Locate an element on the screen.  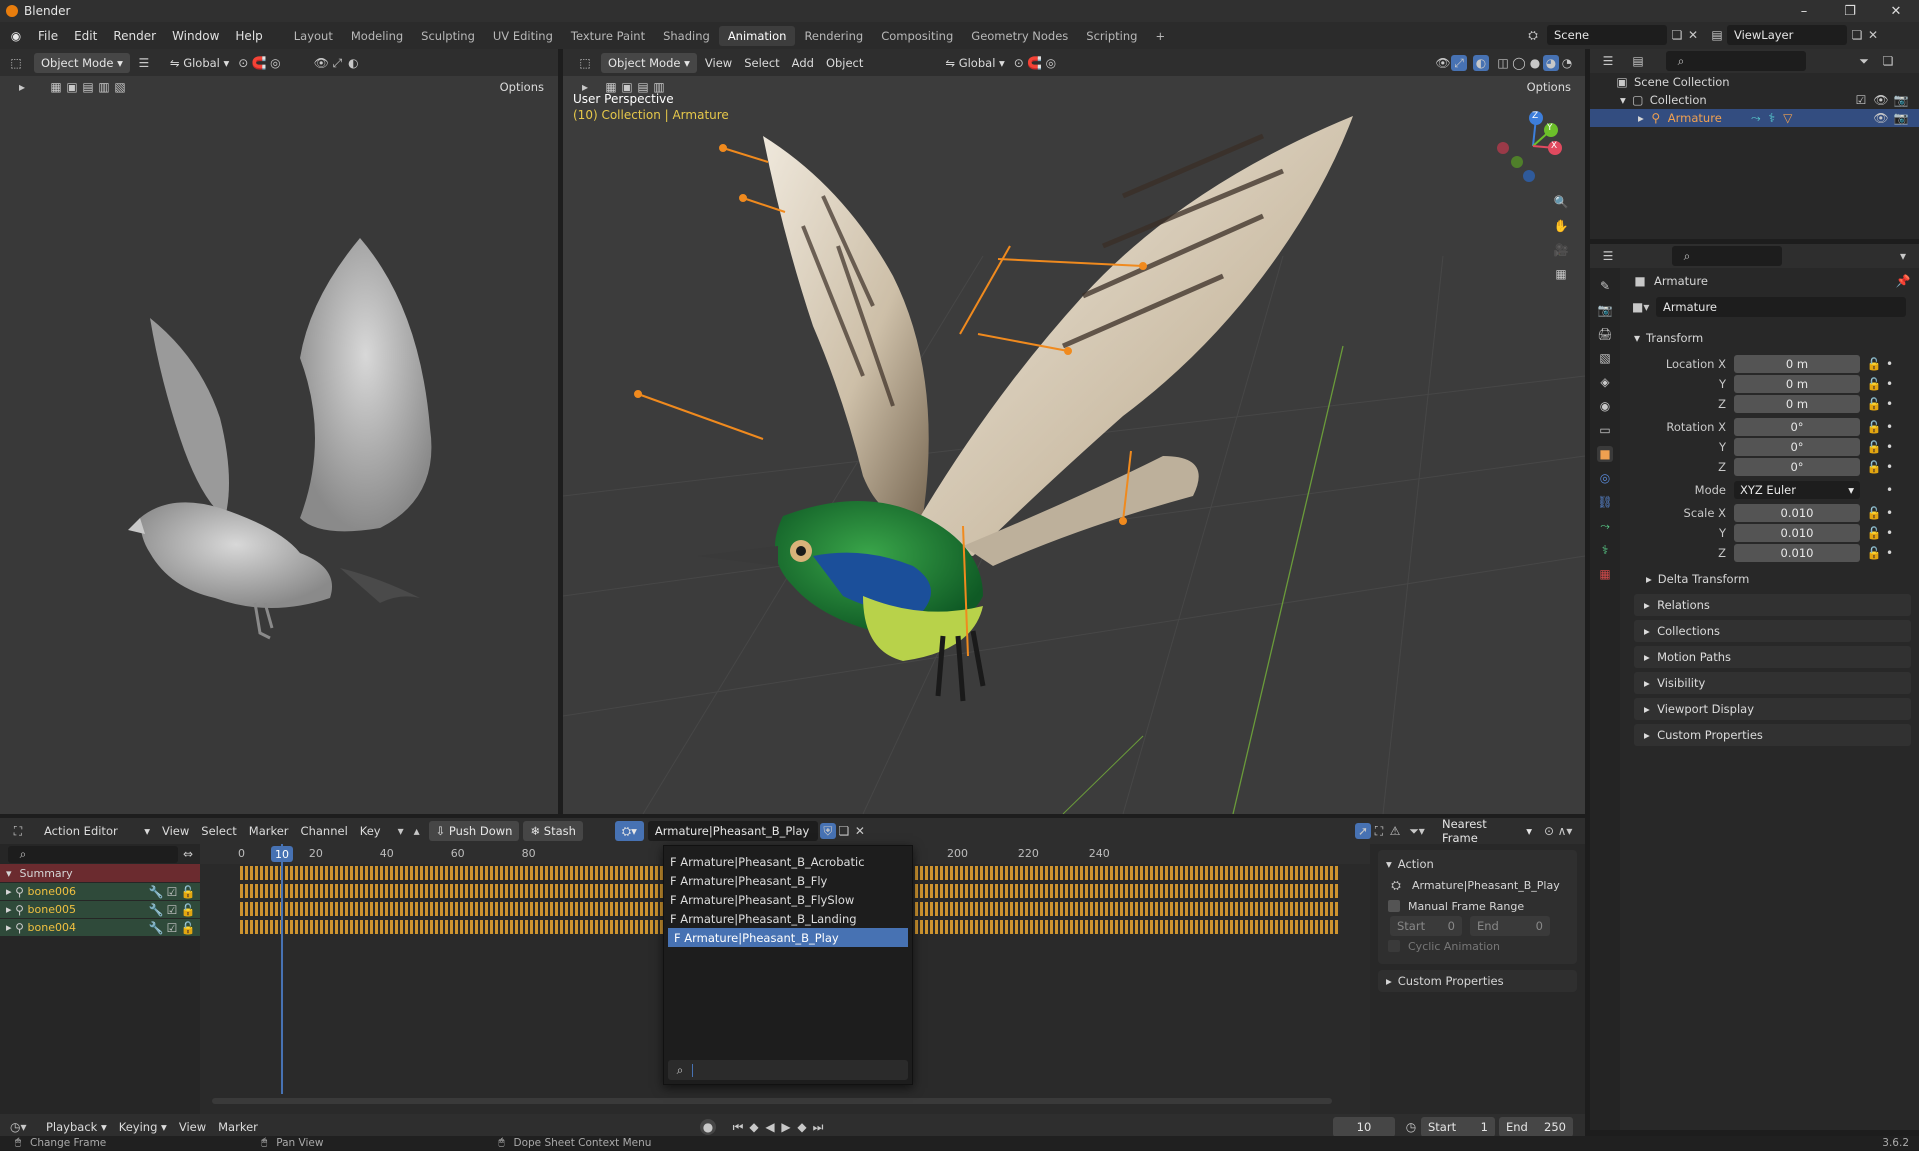
action-name-field: Armature|Pheasant_B_Play is located at coordinates (732, 831).